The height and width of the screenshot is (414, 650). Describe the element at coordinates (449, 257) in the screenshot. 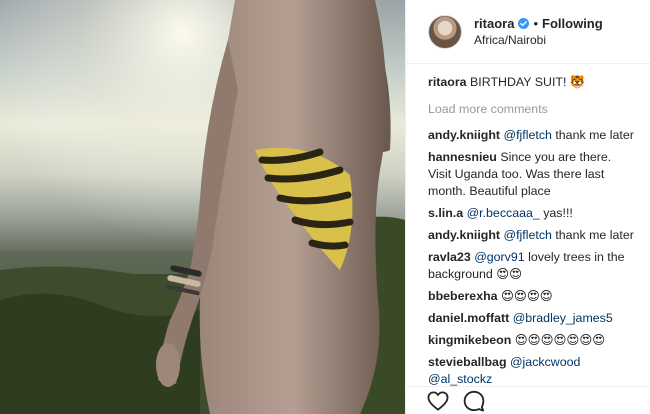

I see `comment-username: ravla23` at that location.